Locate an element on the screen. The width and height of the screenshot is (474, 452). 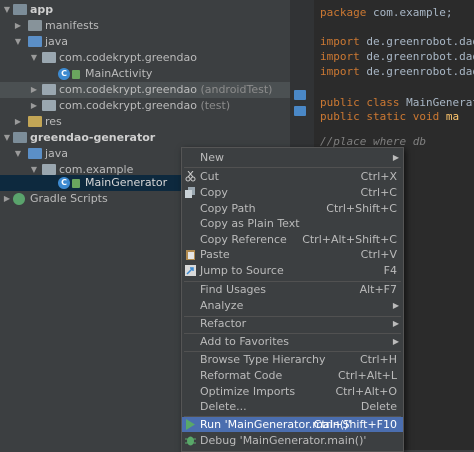
menu-item-shortcut: Ctrl+H is located at coordinates (378, 359).